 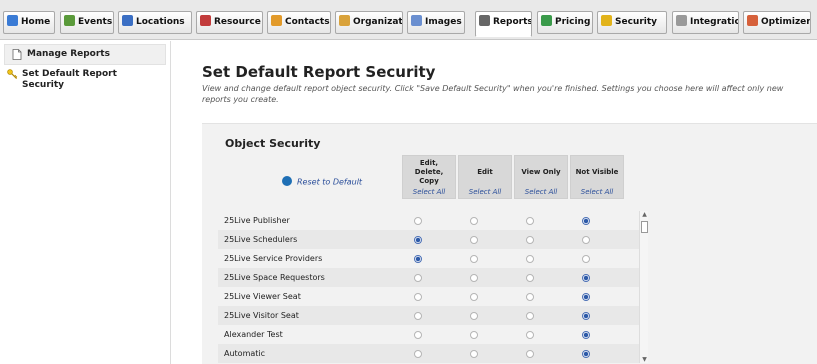 I want to click on column-header-1: Edit, Delete, Copy Select All, so click(x=429, y=177).